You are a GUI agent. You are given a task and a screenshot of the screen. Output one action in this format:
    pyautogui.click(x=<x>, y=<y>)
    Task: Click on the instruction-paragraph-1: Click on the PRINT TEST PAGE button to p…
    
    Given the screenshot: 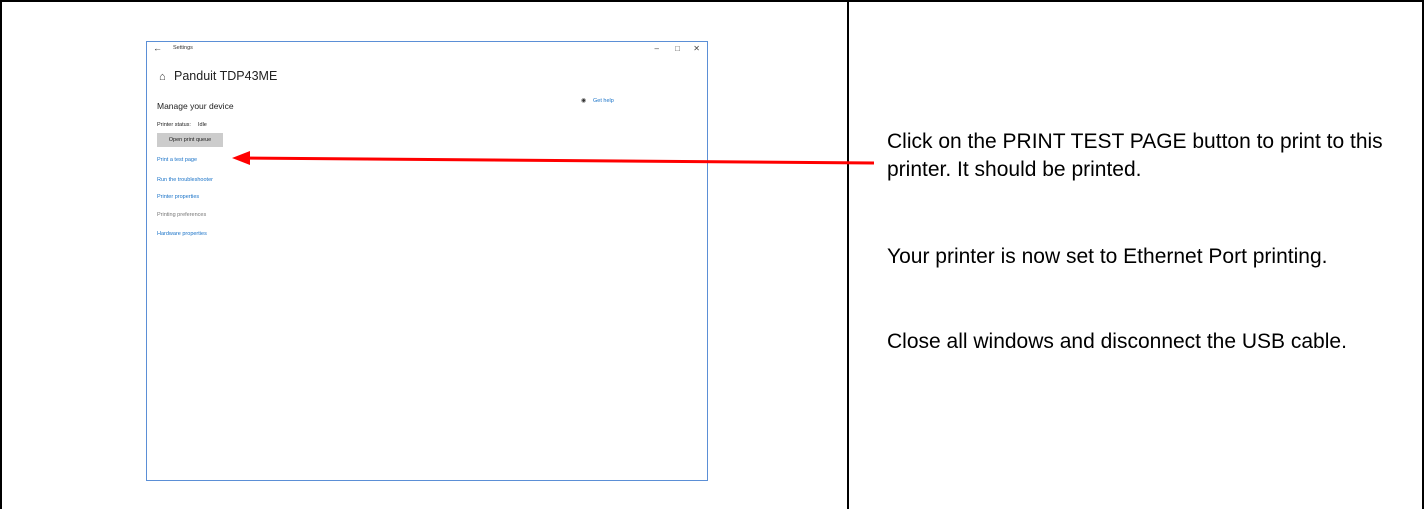 What is the action you would take?
    pyautogui.click(x=1135, y=155)
    